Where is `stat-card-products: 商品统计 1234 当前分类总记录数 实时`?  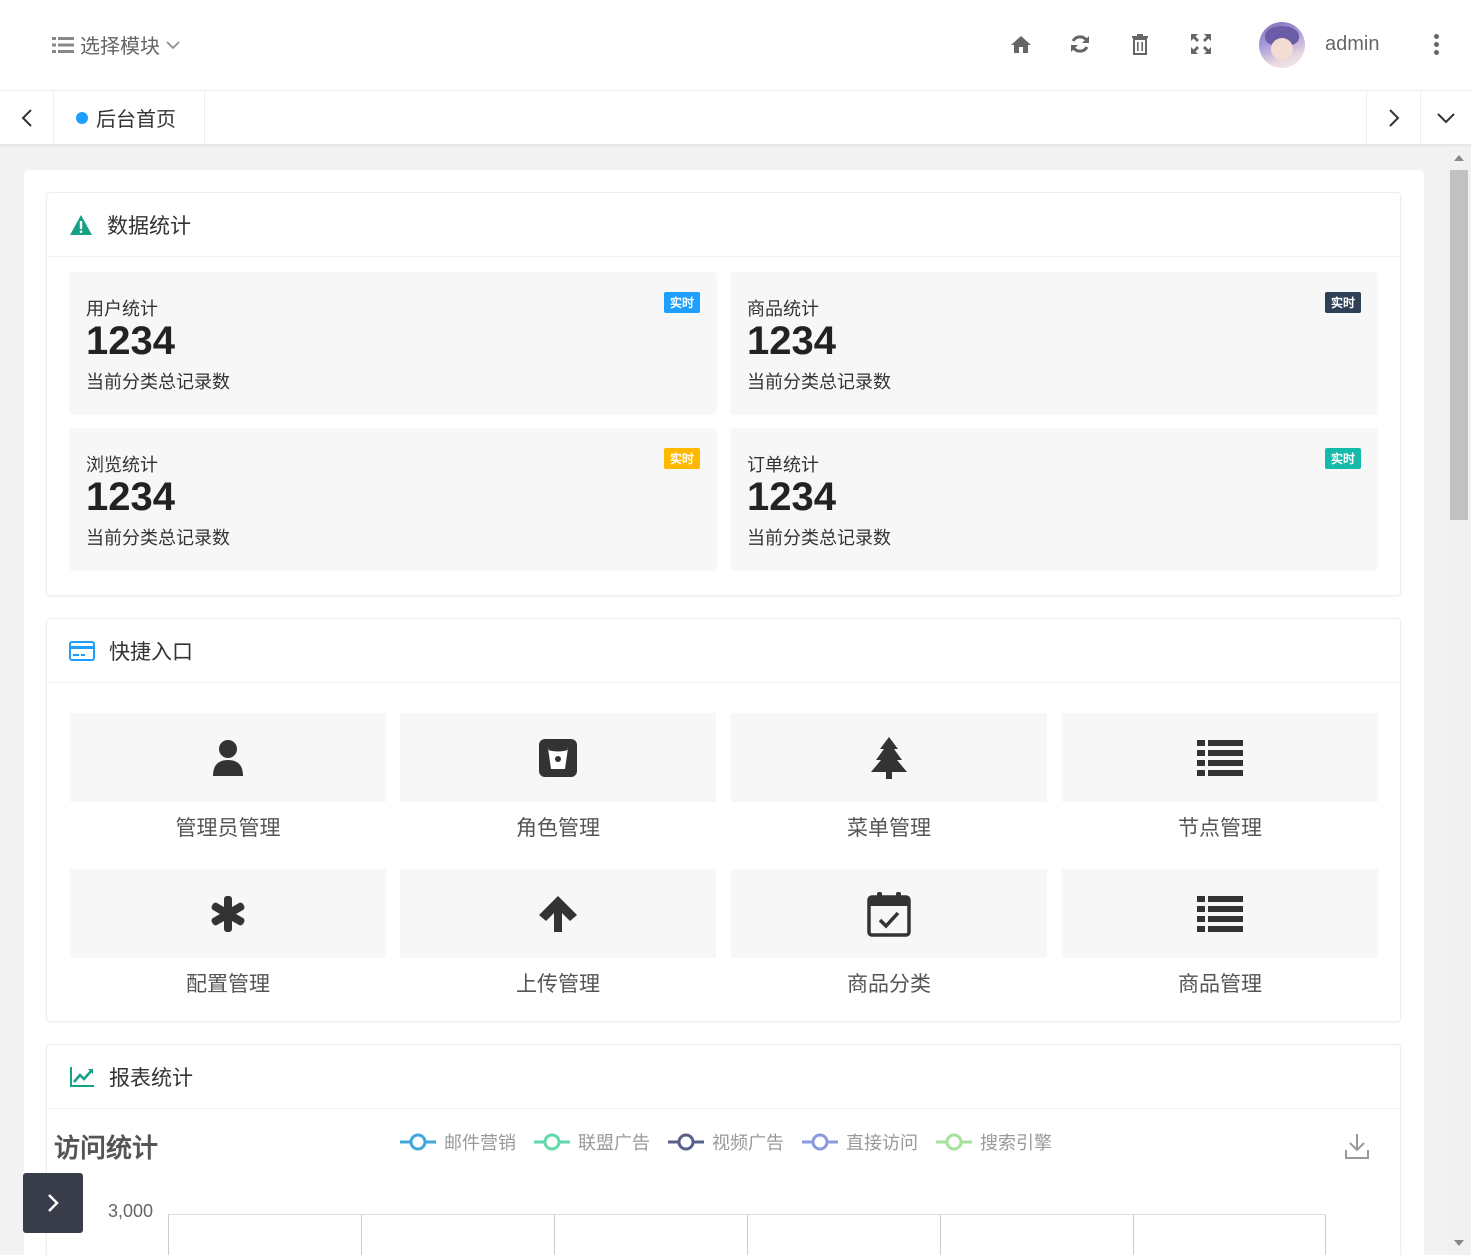 stat-card-products: 商品统计 1234 当前分类总记录数 实时 is located at coordinates (1054, 342).